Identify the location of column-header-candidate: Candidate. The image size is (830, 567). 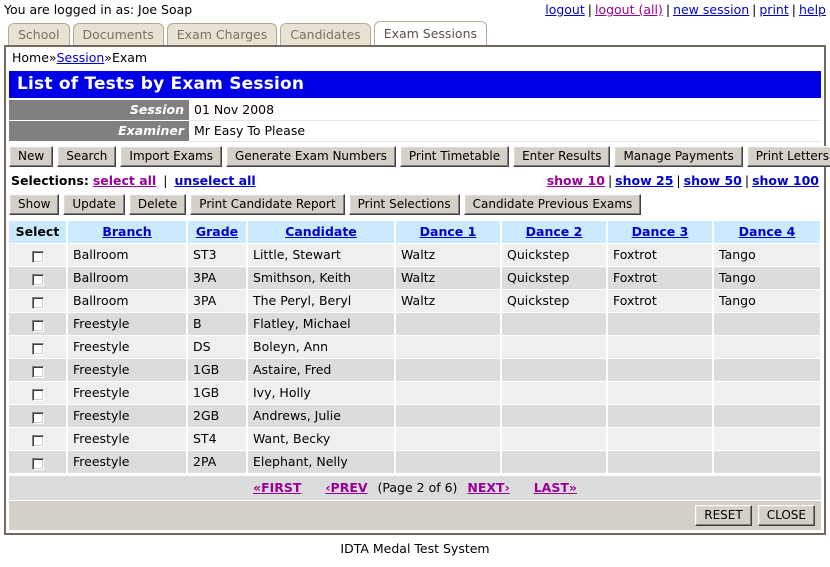
(321, 232).